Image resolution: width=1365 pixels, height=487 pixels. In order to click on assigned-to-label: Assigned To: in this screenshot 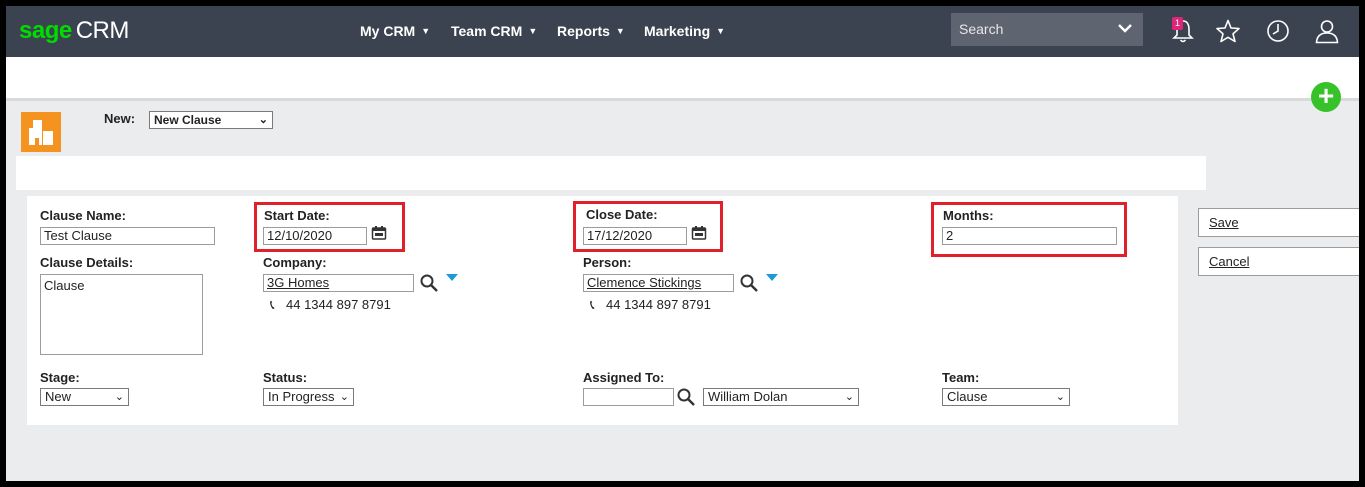, I will do `click(624, 377)`.